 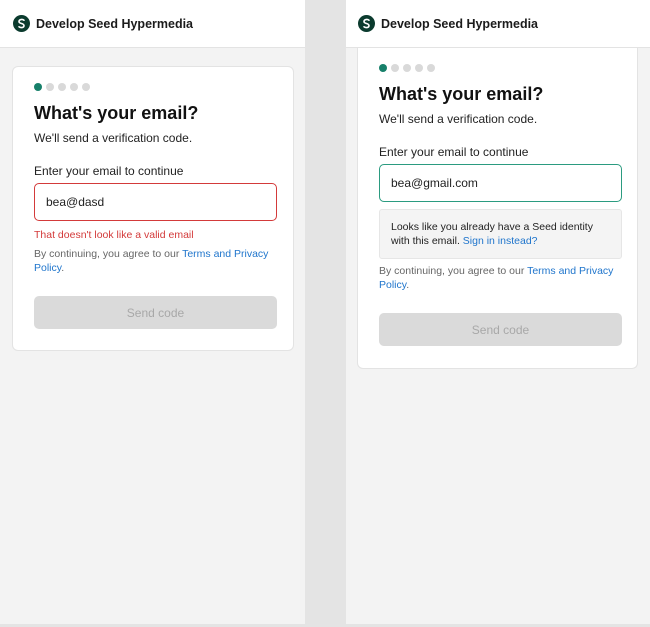 I want to click on email-error-message: That doesn't look like a valid email, so click(x=114, y=235).